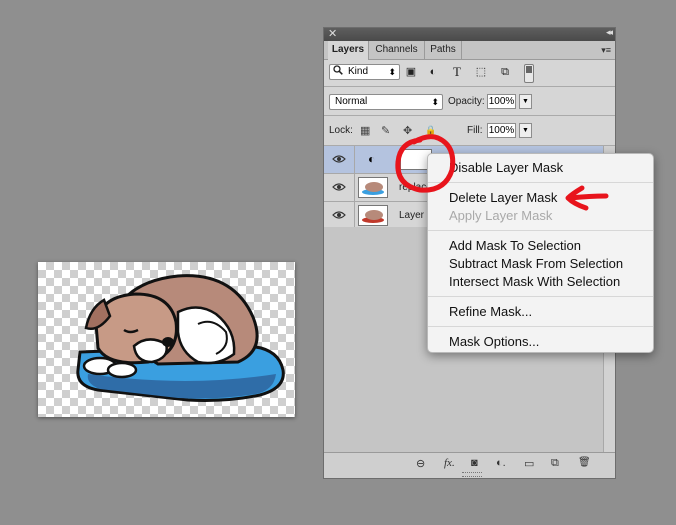  I want to click on lock-position-icon: ✥, so click(407, 130).